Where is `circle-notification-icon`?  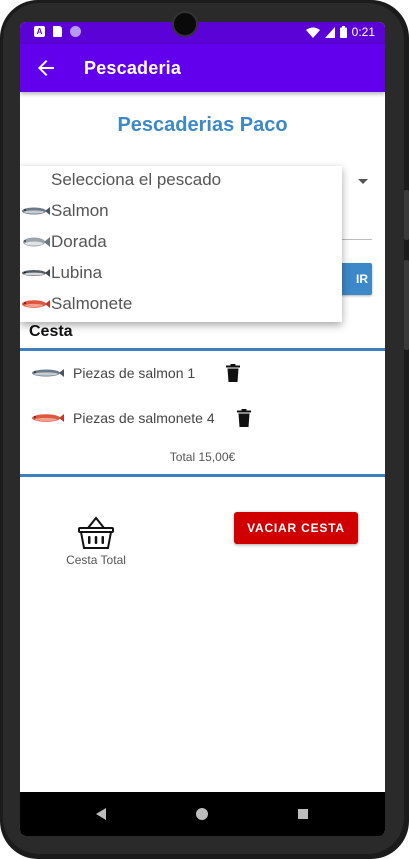 circle-notification-icon is located at coordinates (75, 31).